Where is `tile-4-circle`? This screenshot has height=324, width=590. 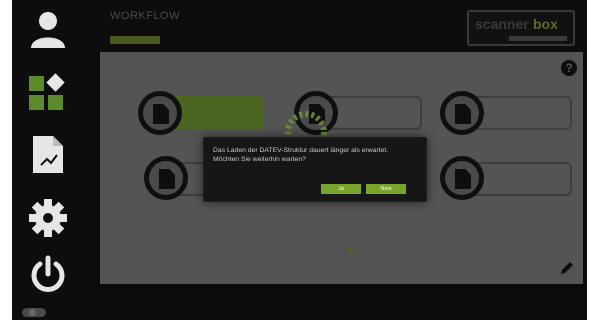
tile-4-circle is located at coordinates (166, 178).